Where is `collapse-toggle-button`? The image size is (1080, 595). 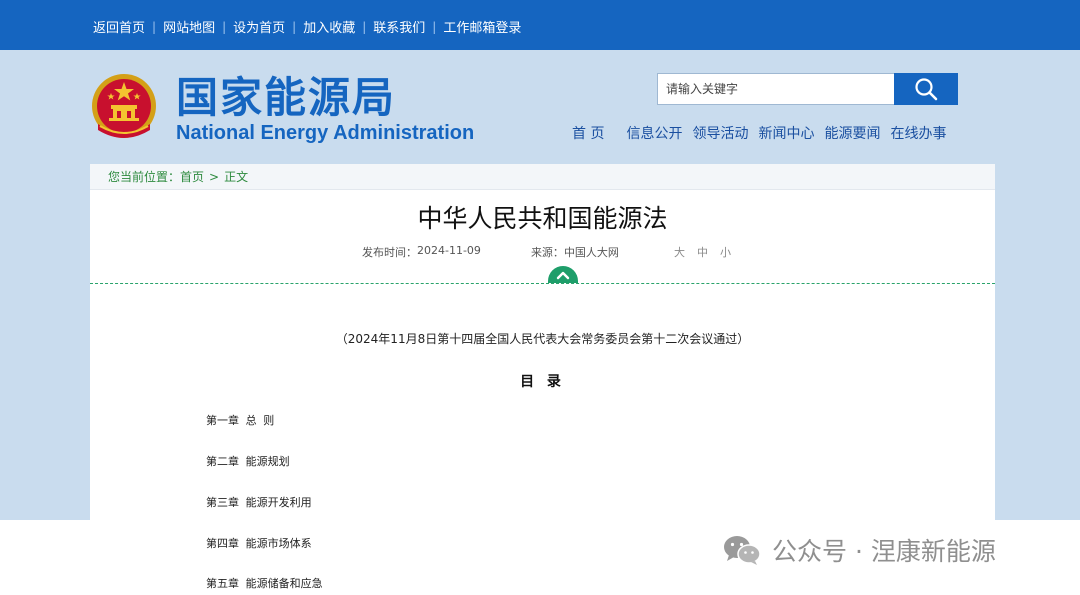
collapse-toggle-button is located at coordinates (563, 274).